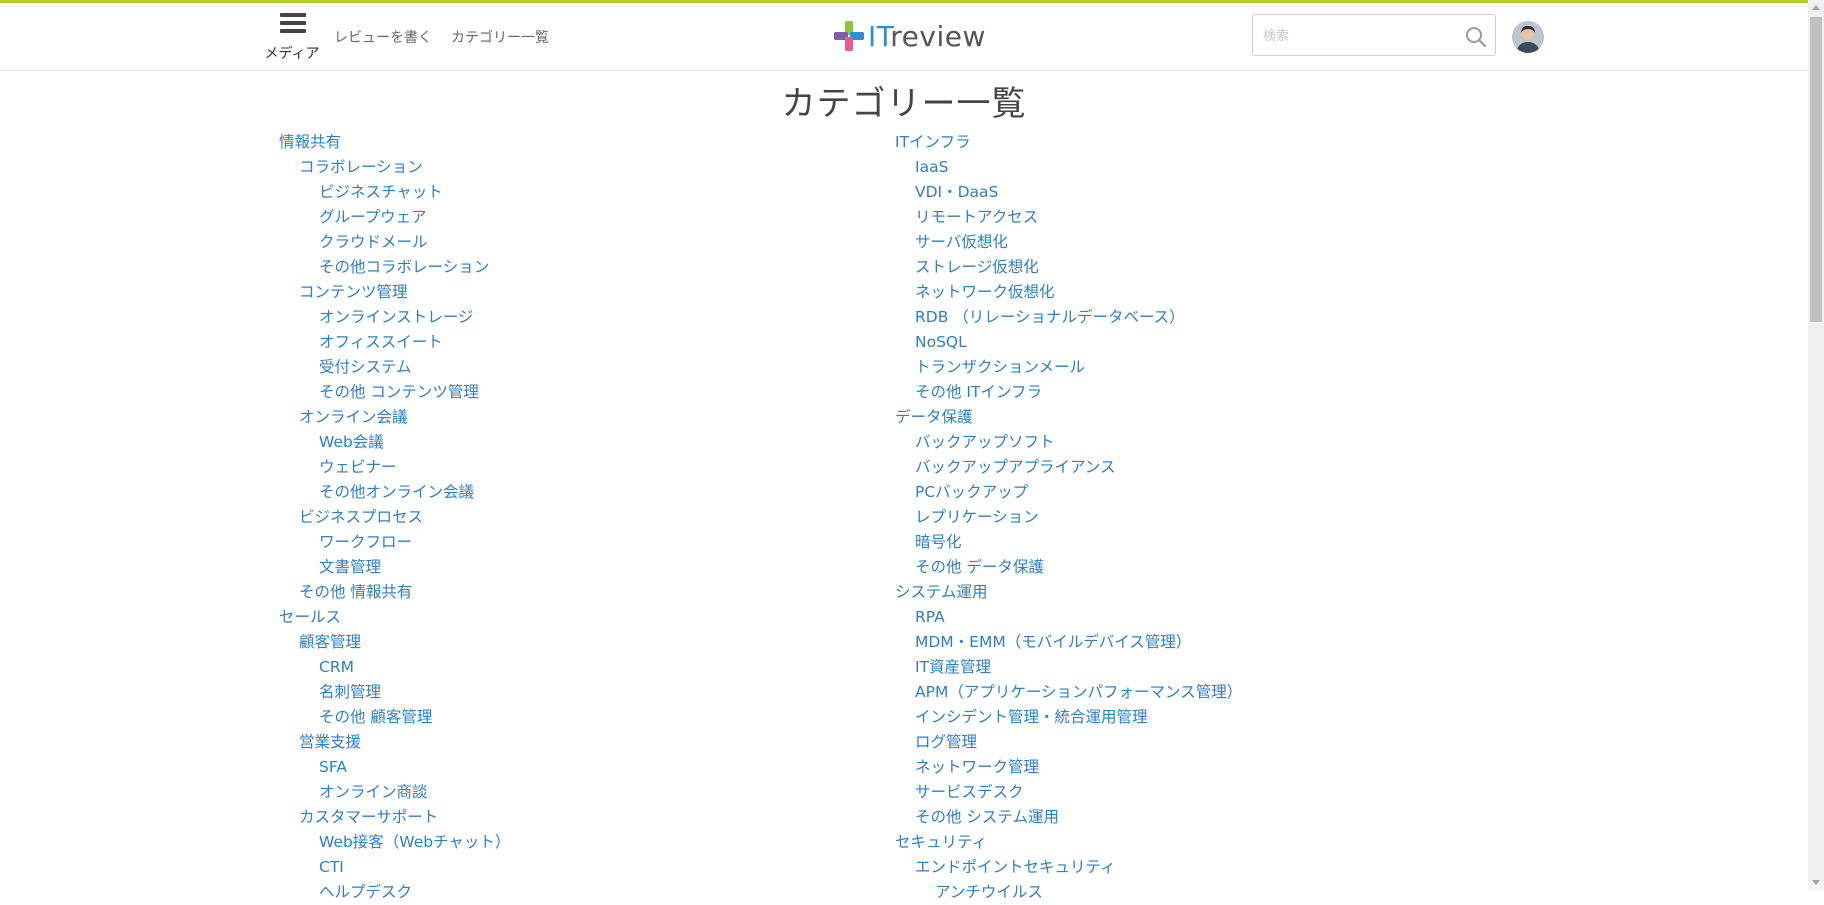  Describe the element at coordinates (1068, 392) in the screenshot. I see `subcategory-link: その他 ITインフラ` at that location.